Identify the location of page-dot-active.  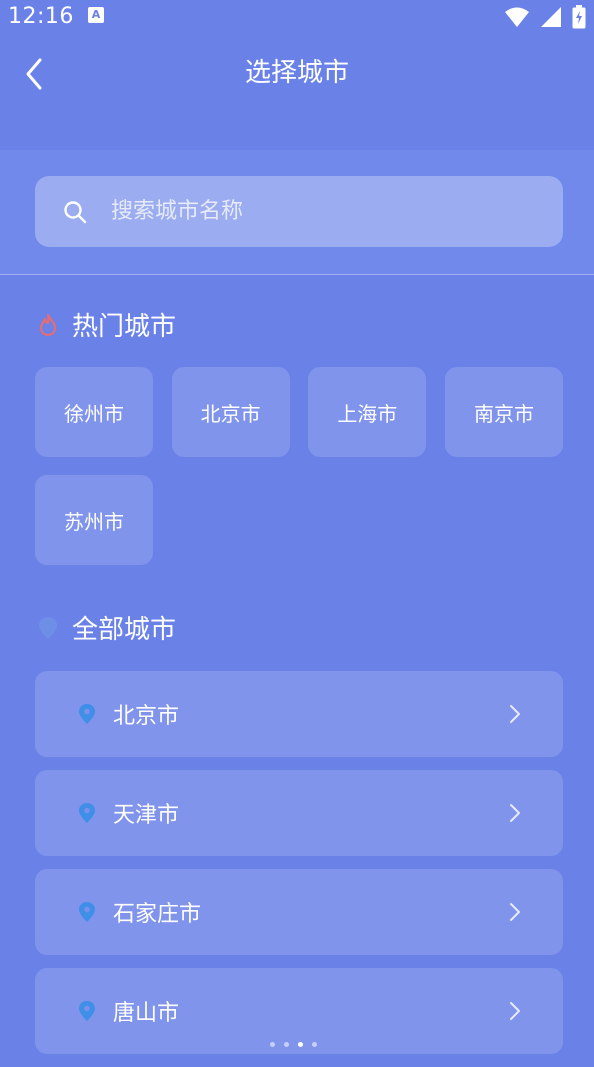
(300, 1044).